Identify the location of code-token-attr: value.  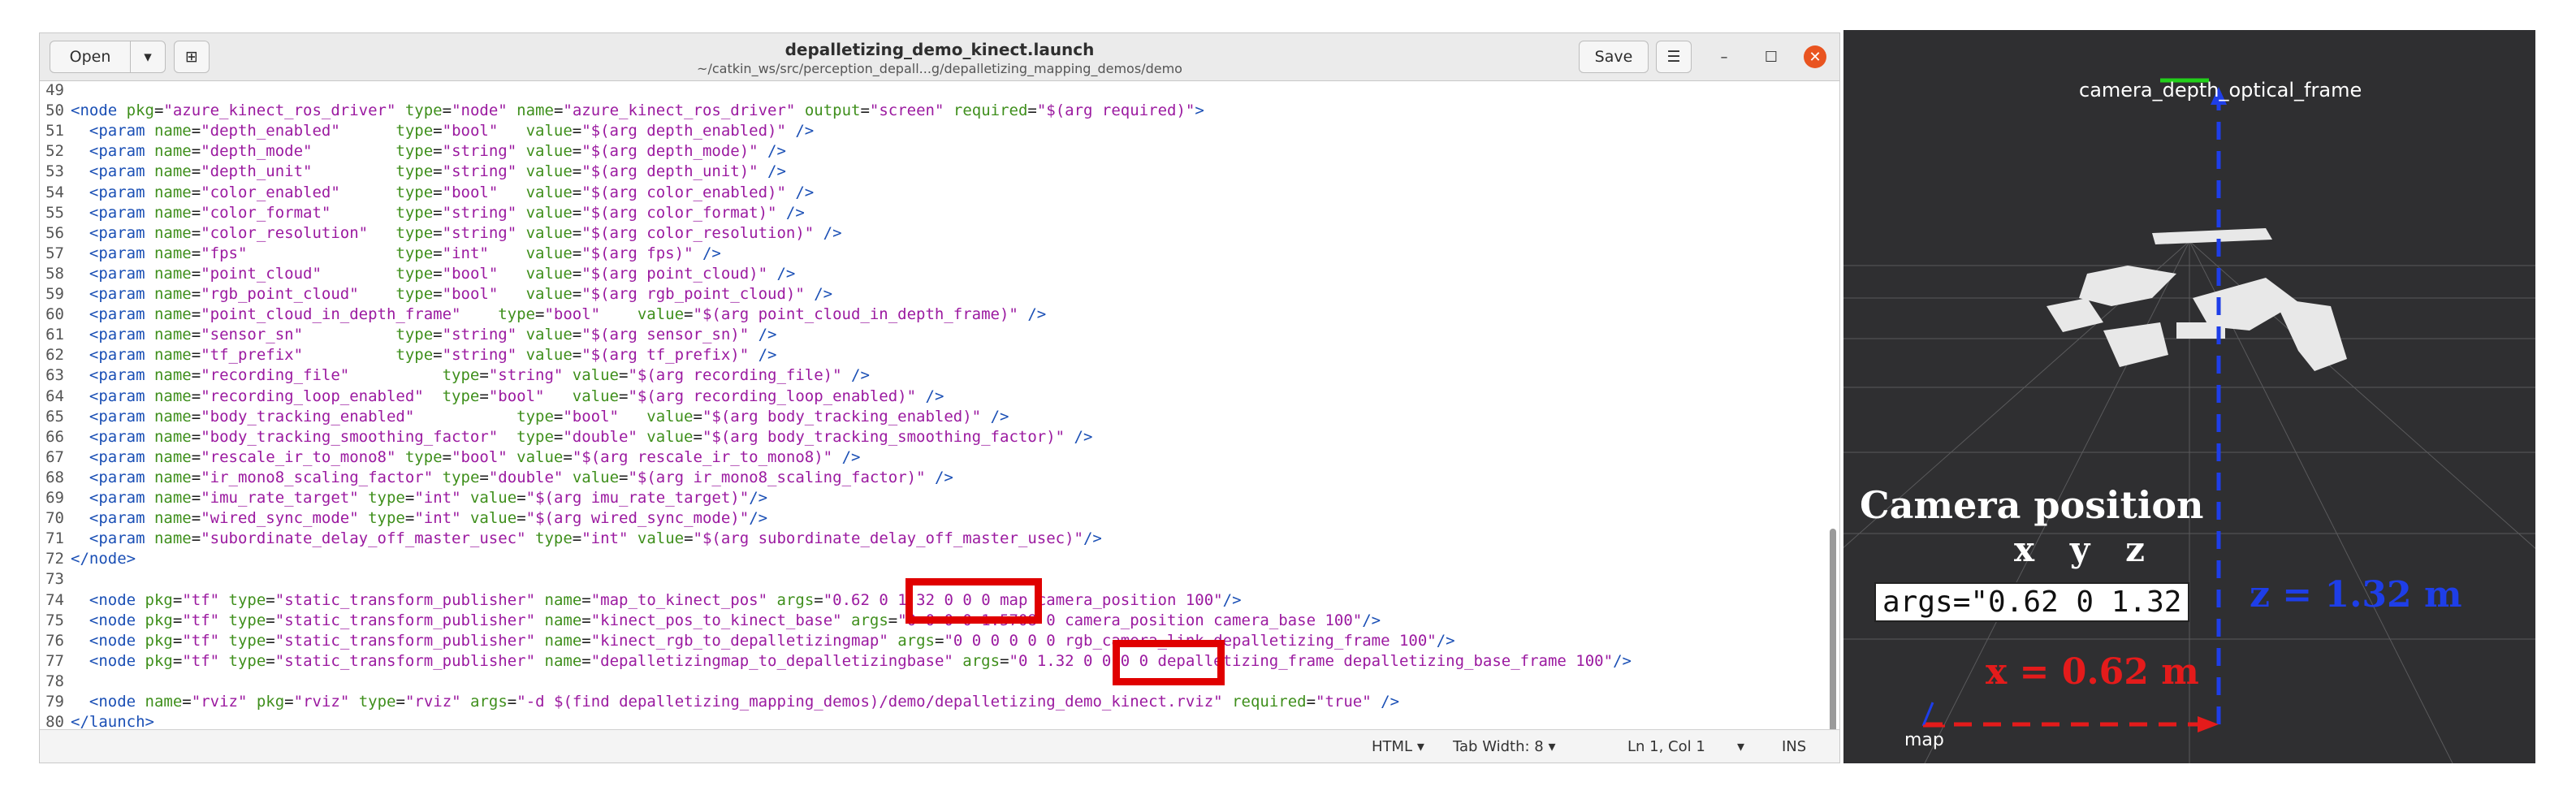
(493, 518).